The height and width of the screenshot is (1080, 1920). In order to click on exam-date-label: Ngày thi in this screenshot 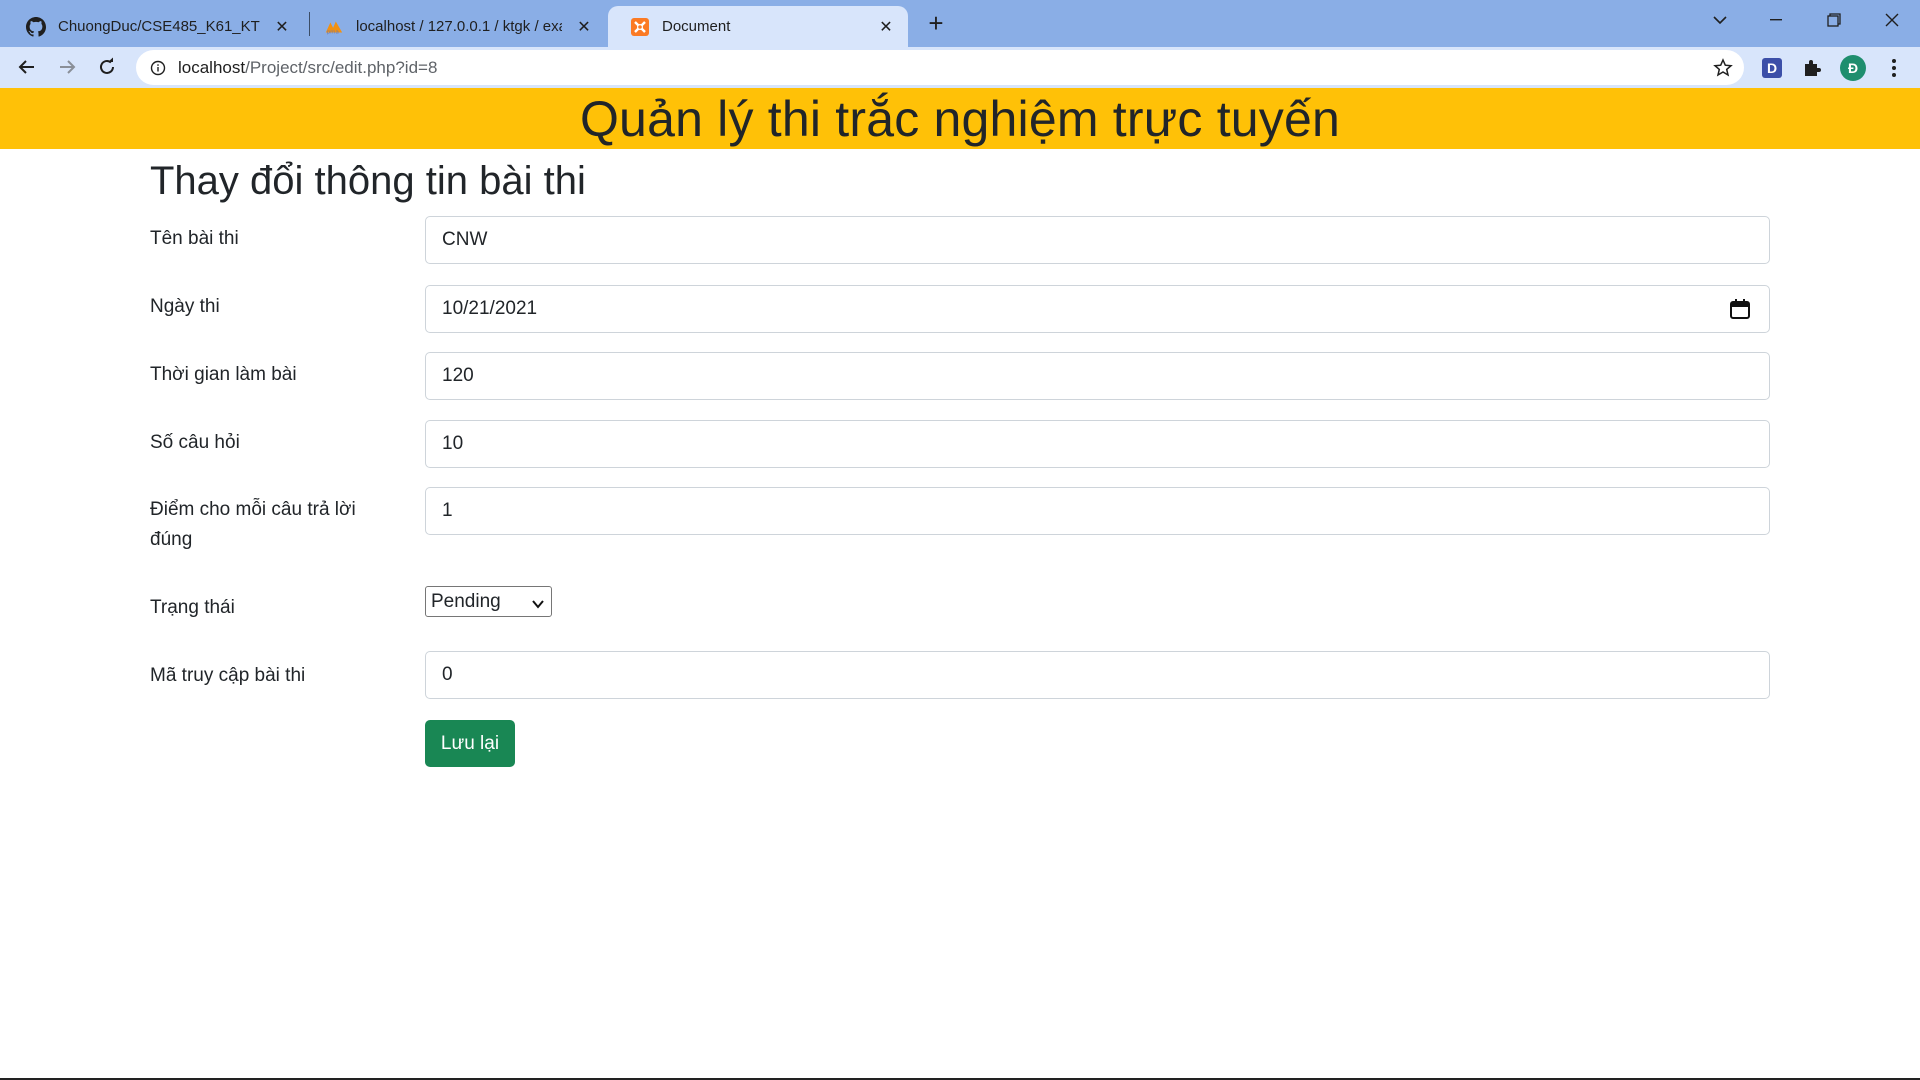, I will do `click(185, 306)`.